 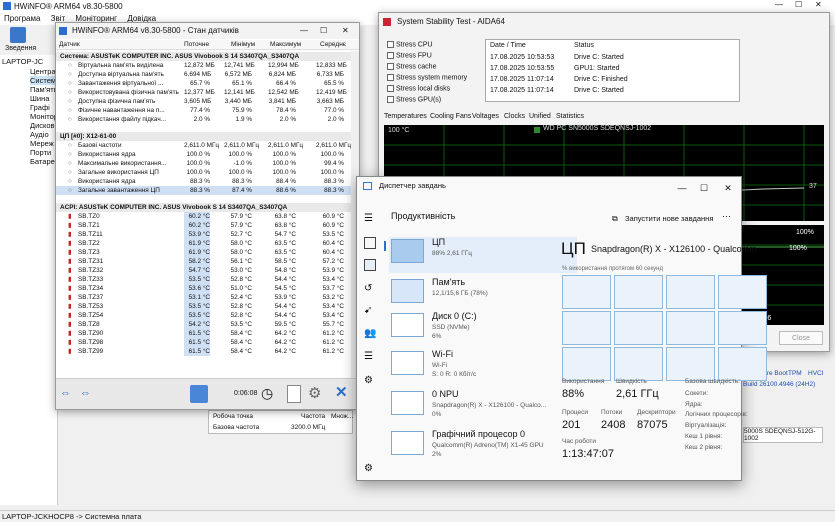 What do you see at coordinates (514, 116) in the screenshot?
I see `tab-clocks: Clocks` at bounding box center [514, 116].